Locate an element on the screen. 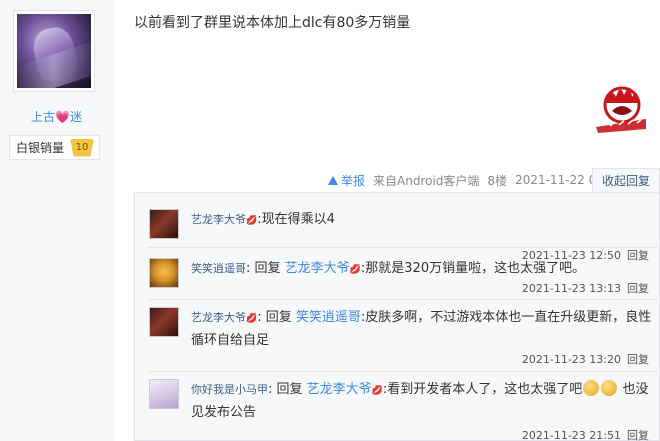 The height and width of the screenshot is (441, 660). username-suffix: 迷 is located at coordinates (75, 117).